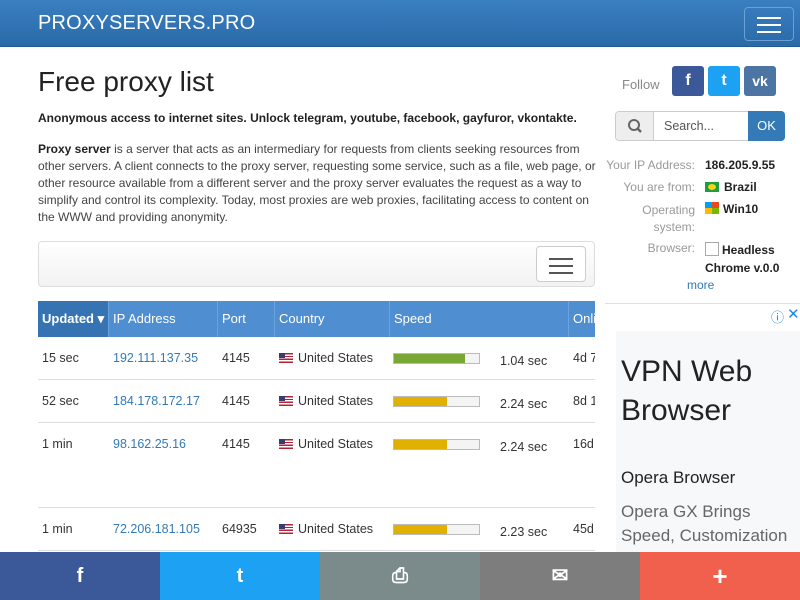 The height and width of the screenshot is (600, 800). I want to click on cell-ip: 184.178.172.17, so click(156, 401).